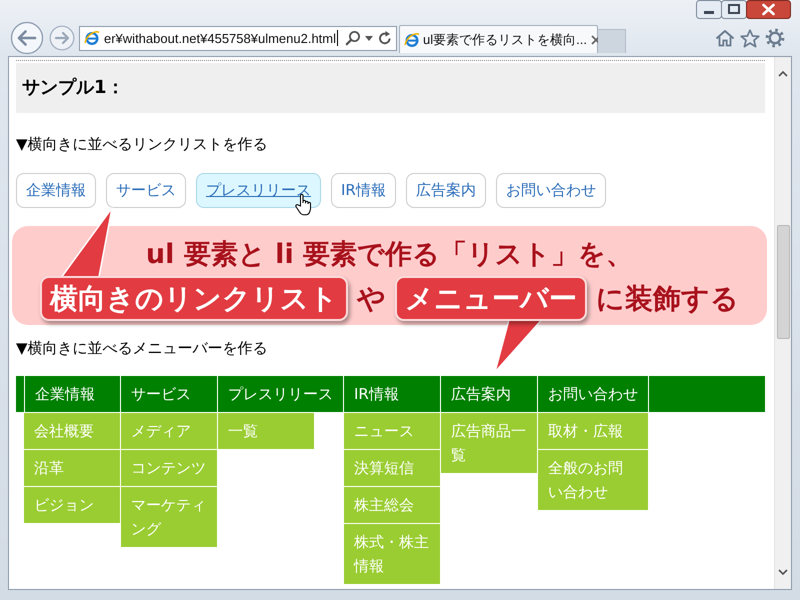 The image size is (800, 600). I want to click on address-field: er¥withabout.net¥455758¥ulmenu2.html, so click(238, 38).